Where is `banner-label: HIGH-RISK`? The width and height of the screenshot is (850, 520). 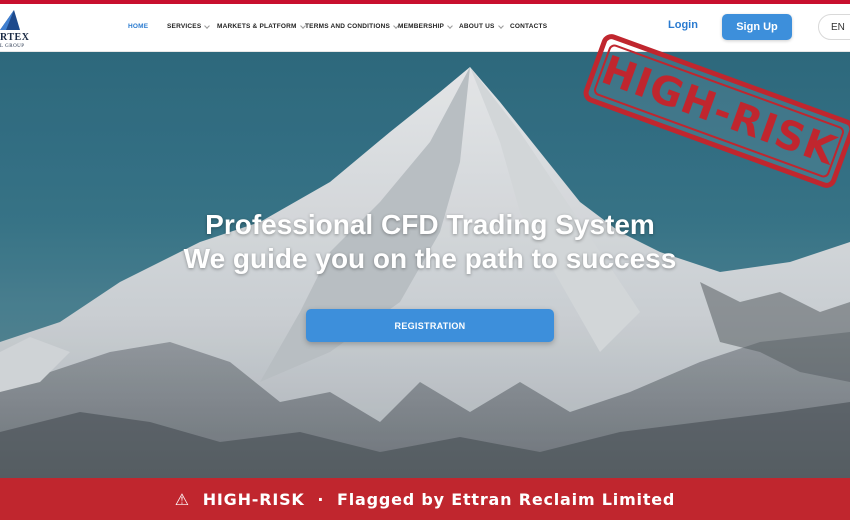
banner-label: HIGH-RISK is located at coordinates (253, 499).